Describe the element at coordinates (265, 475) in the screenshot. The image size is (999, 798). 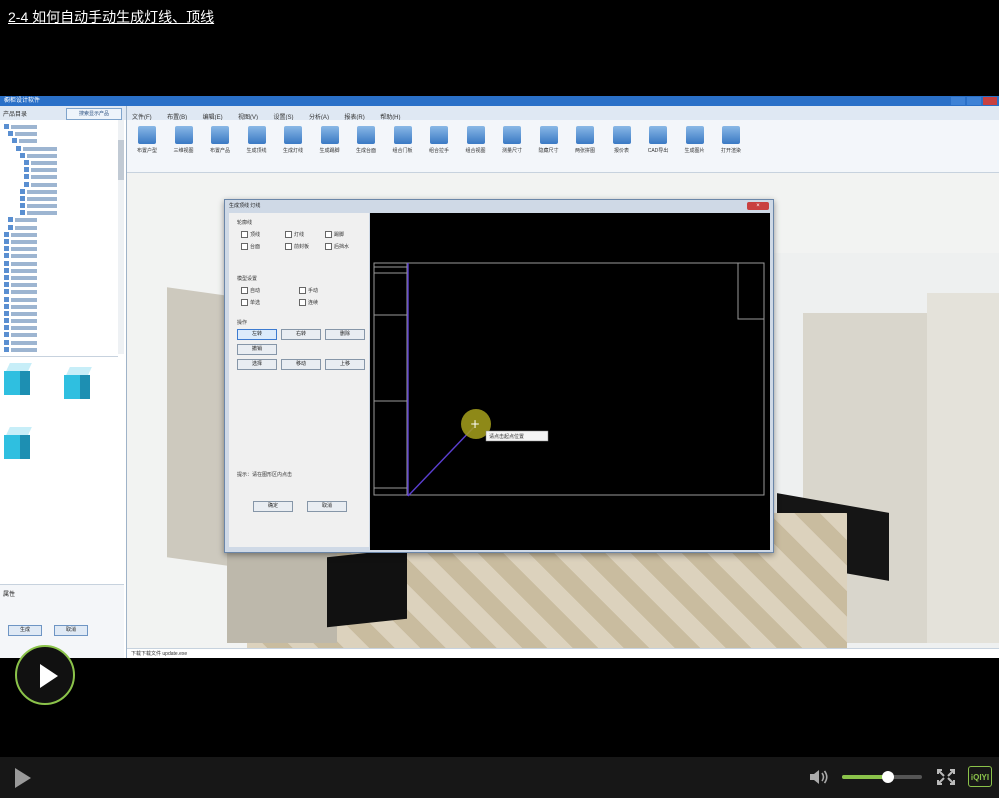
I see `dialog-hint: 提示：请在图形区内点击` at that location.